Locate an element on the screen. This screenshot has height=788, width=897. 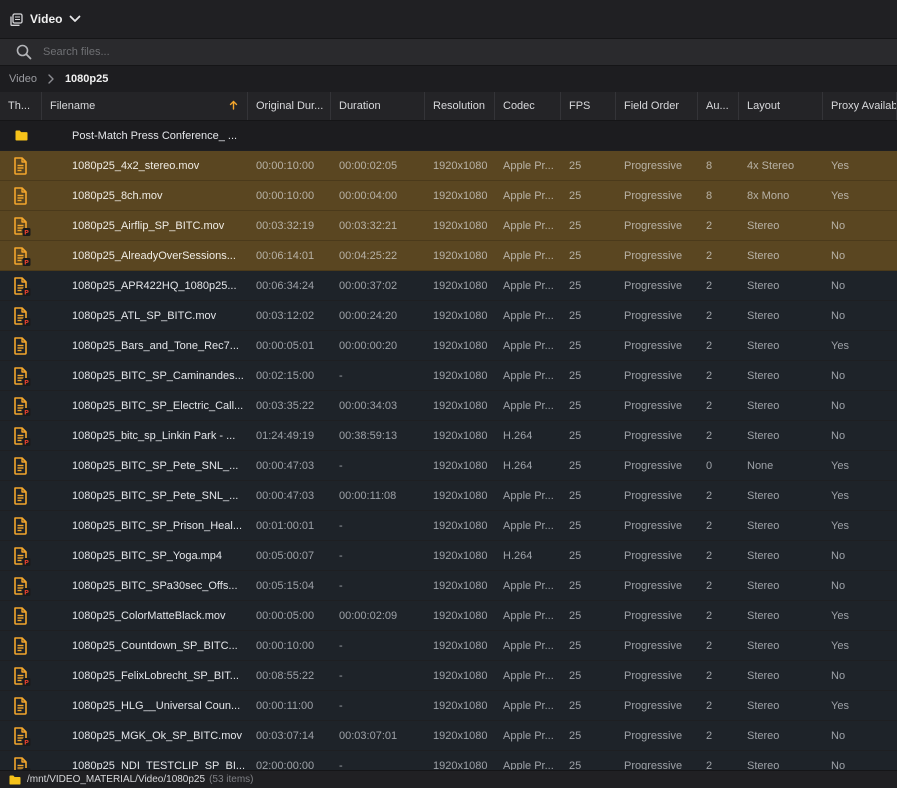
column-label: Codec is located at coordinates (519, 106).